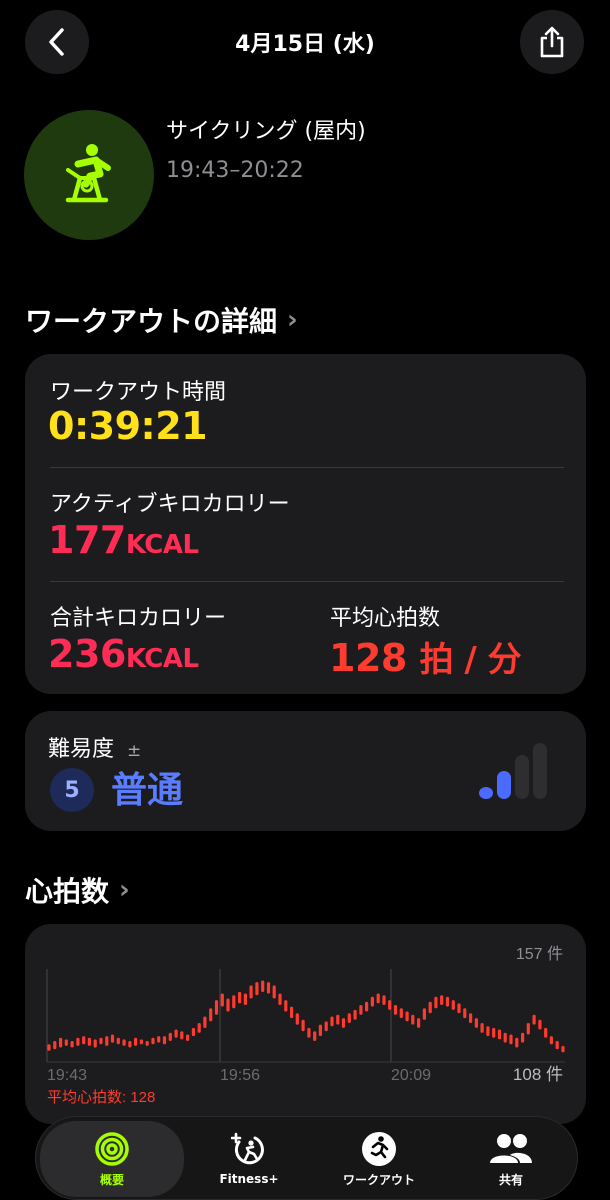  Describe the element at coordinates (552, 42) in the screenshot. I see `share-button` at that location.